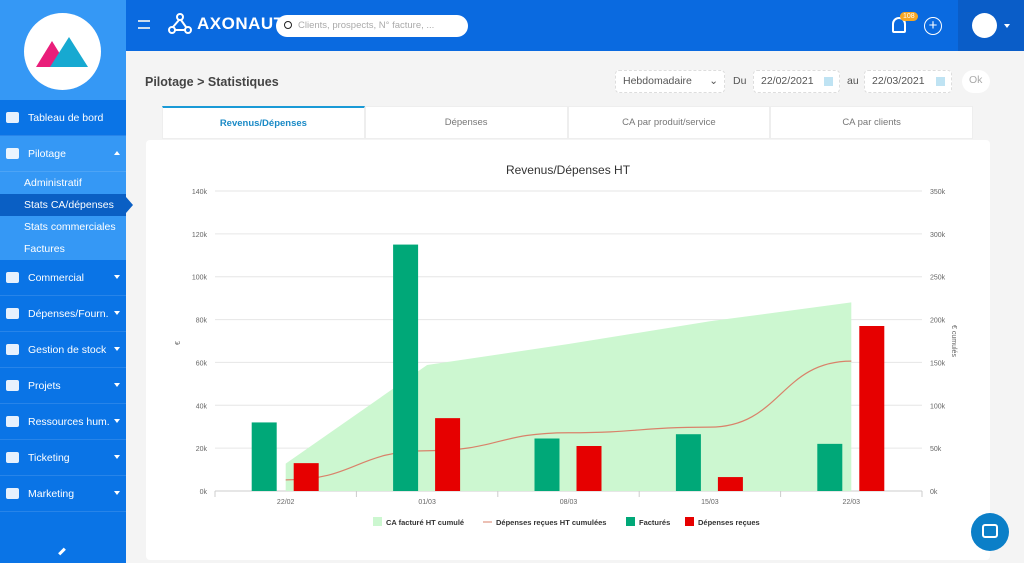 The image size is (1024, 563). I want to click on date-from-input: 22/02/2021, so click(796, 81).